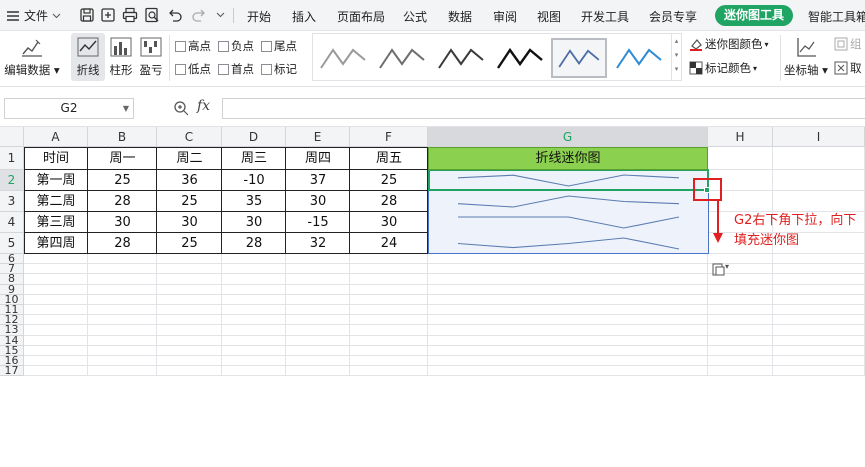 The width and height of the screenshot is (865, 467). I want to click on data-cell: 37, so click(318, 180).